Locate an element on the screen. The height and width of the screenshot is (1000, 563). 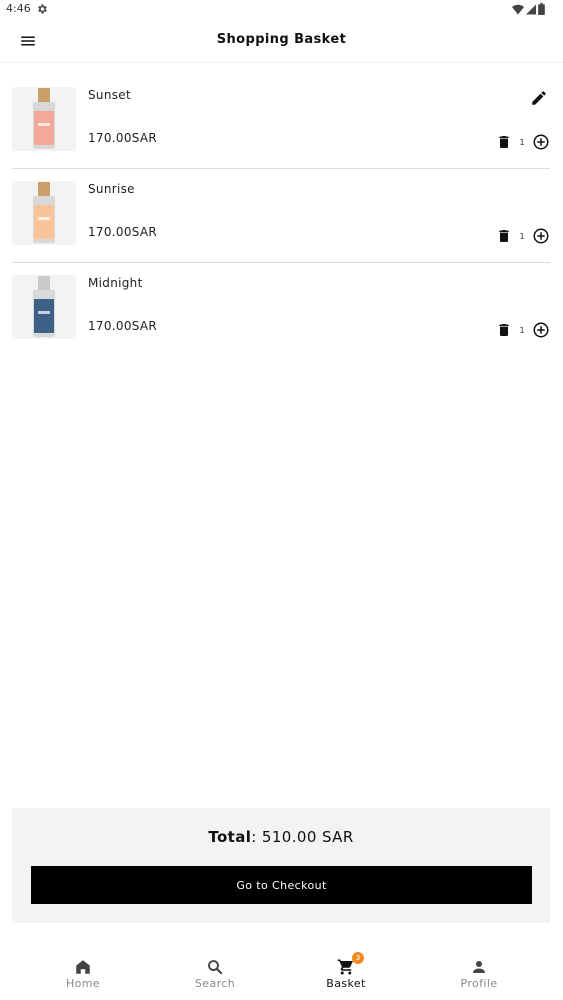
nav-label: Basket is located at coordinates (346, 983).